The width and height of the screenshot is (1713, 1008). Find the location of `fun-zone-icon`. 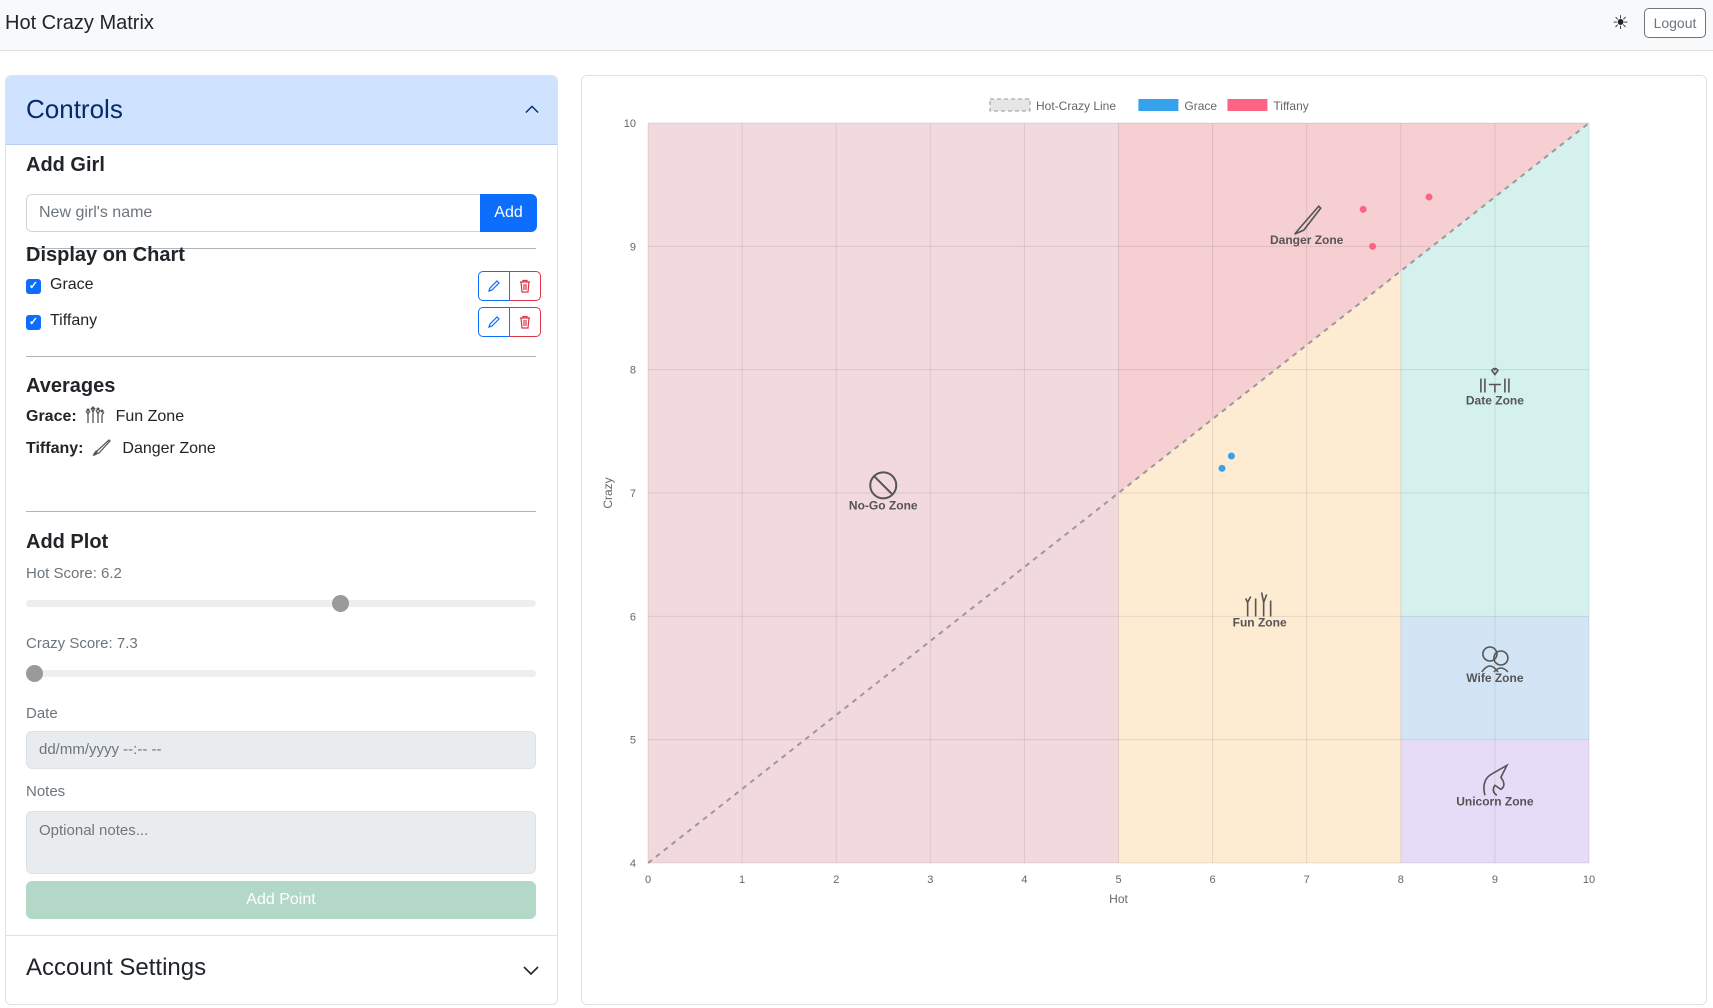

fun-zone-icon is located at coordinates (95, 414).